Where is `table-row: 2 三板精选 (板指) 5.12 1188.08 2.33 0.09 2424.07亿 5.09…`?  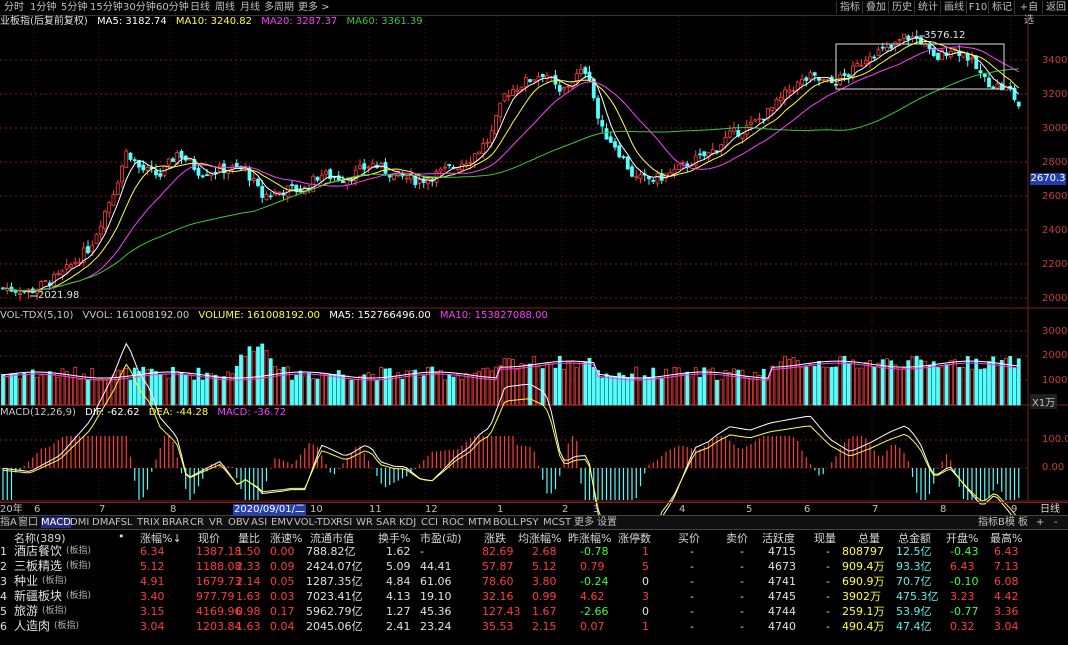 table-row: 2 三板精选 (板指) 5.12 1188.08 2.33 0.09 2424.07亿 5.09… is located at coordinates (534, 566).